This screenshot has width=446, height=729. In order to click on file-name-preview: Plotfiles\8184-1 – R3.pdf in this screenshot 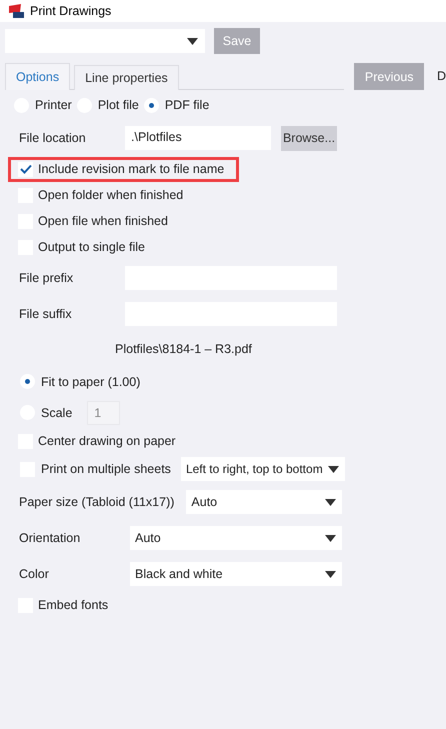, I will do `click(183, 349)`.